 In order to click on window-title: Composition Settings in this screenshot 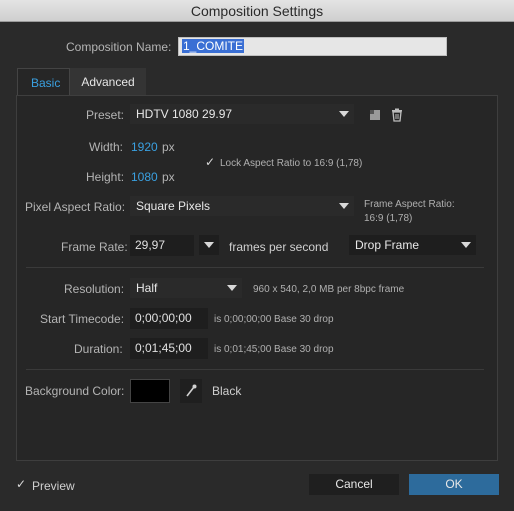, I will do `click(257, 11)`.